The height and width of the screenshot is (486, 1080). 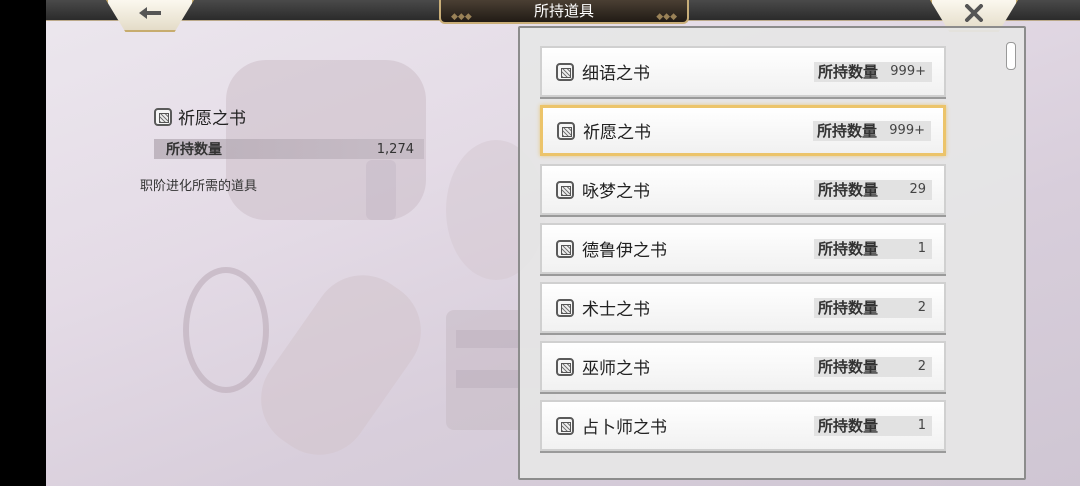 What do you see at coordinates (743, 248) in the screenshot?
I see `list-item: 德鲁伊之书 所持数量 1` at bounding box center [743, 248].